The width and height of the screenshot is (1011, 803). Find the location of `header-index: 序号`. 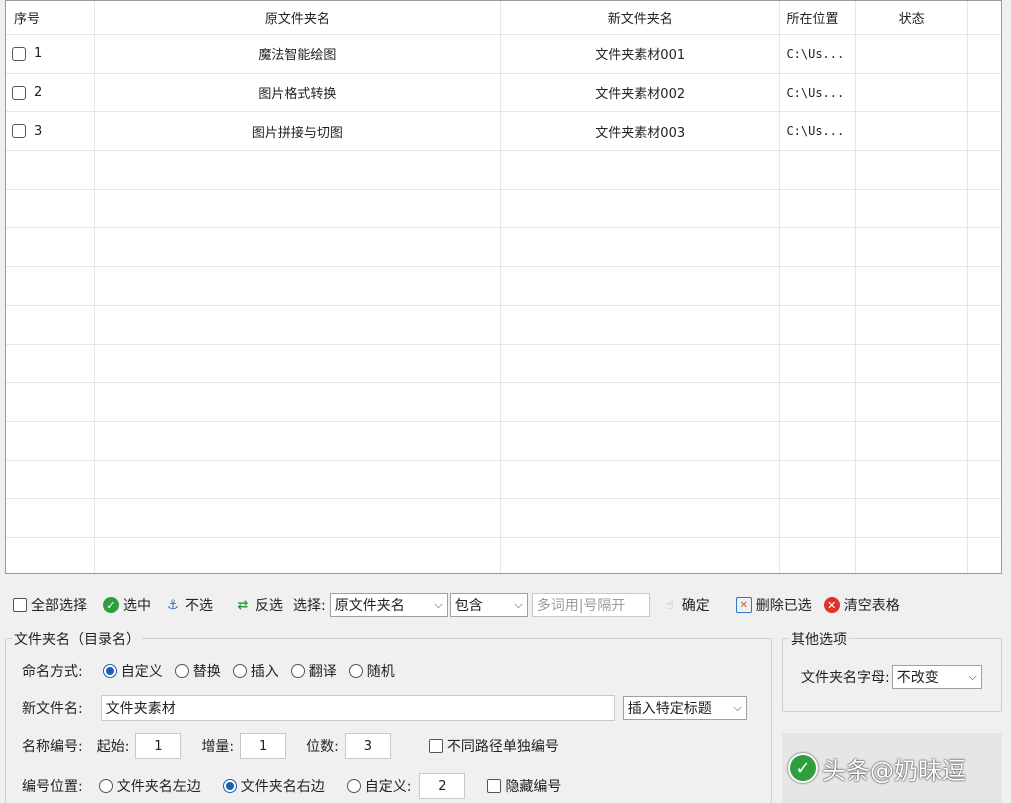

header-index: 序号 is located at coordinates (50, 17).